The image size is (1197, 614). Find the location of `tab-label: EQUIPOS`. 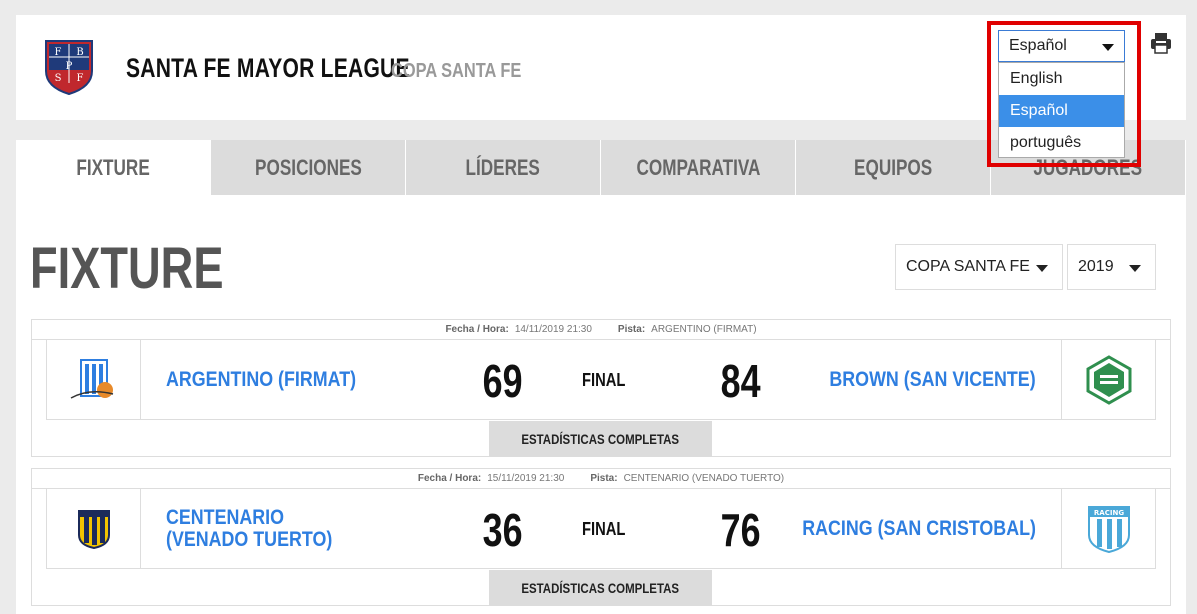

tab-label: EQUIPOS is located at coordinates (893, 167).